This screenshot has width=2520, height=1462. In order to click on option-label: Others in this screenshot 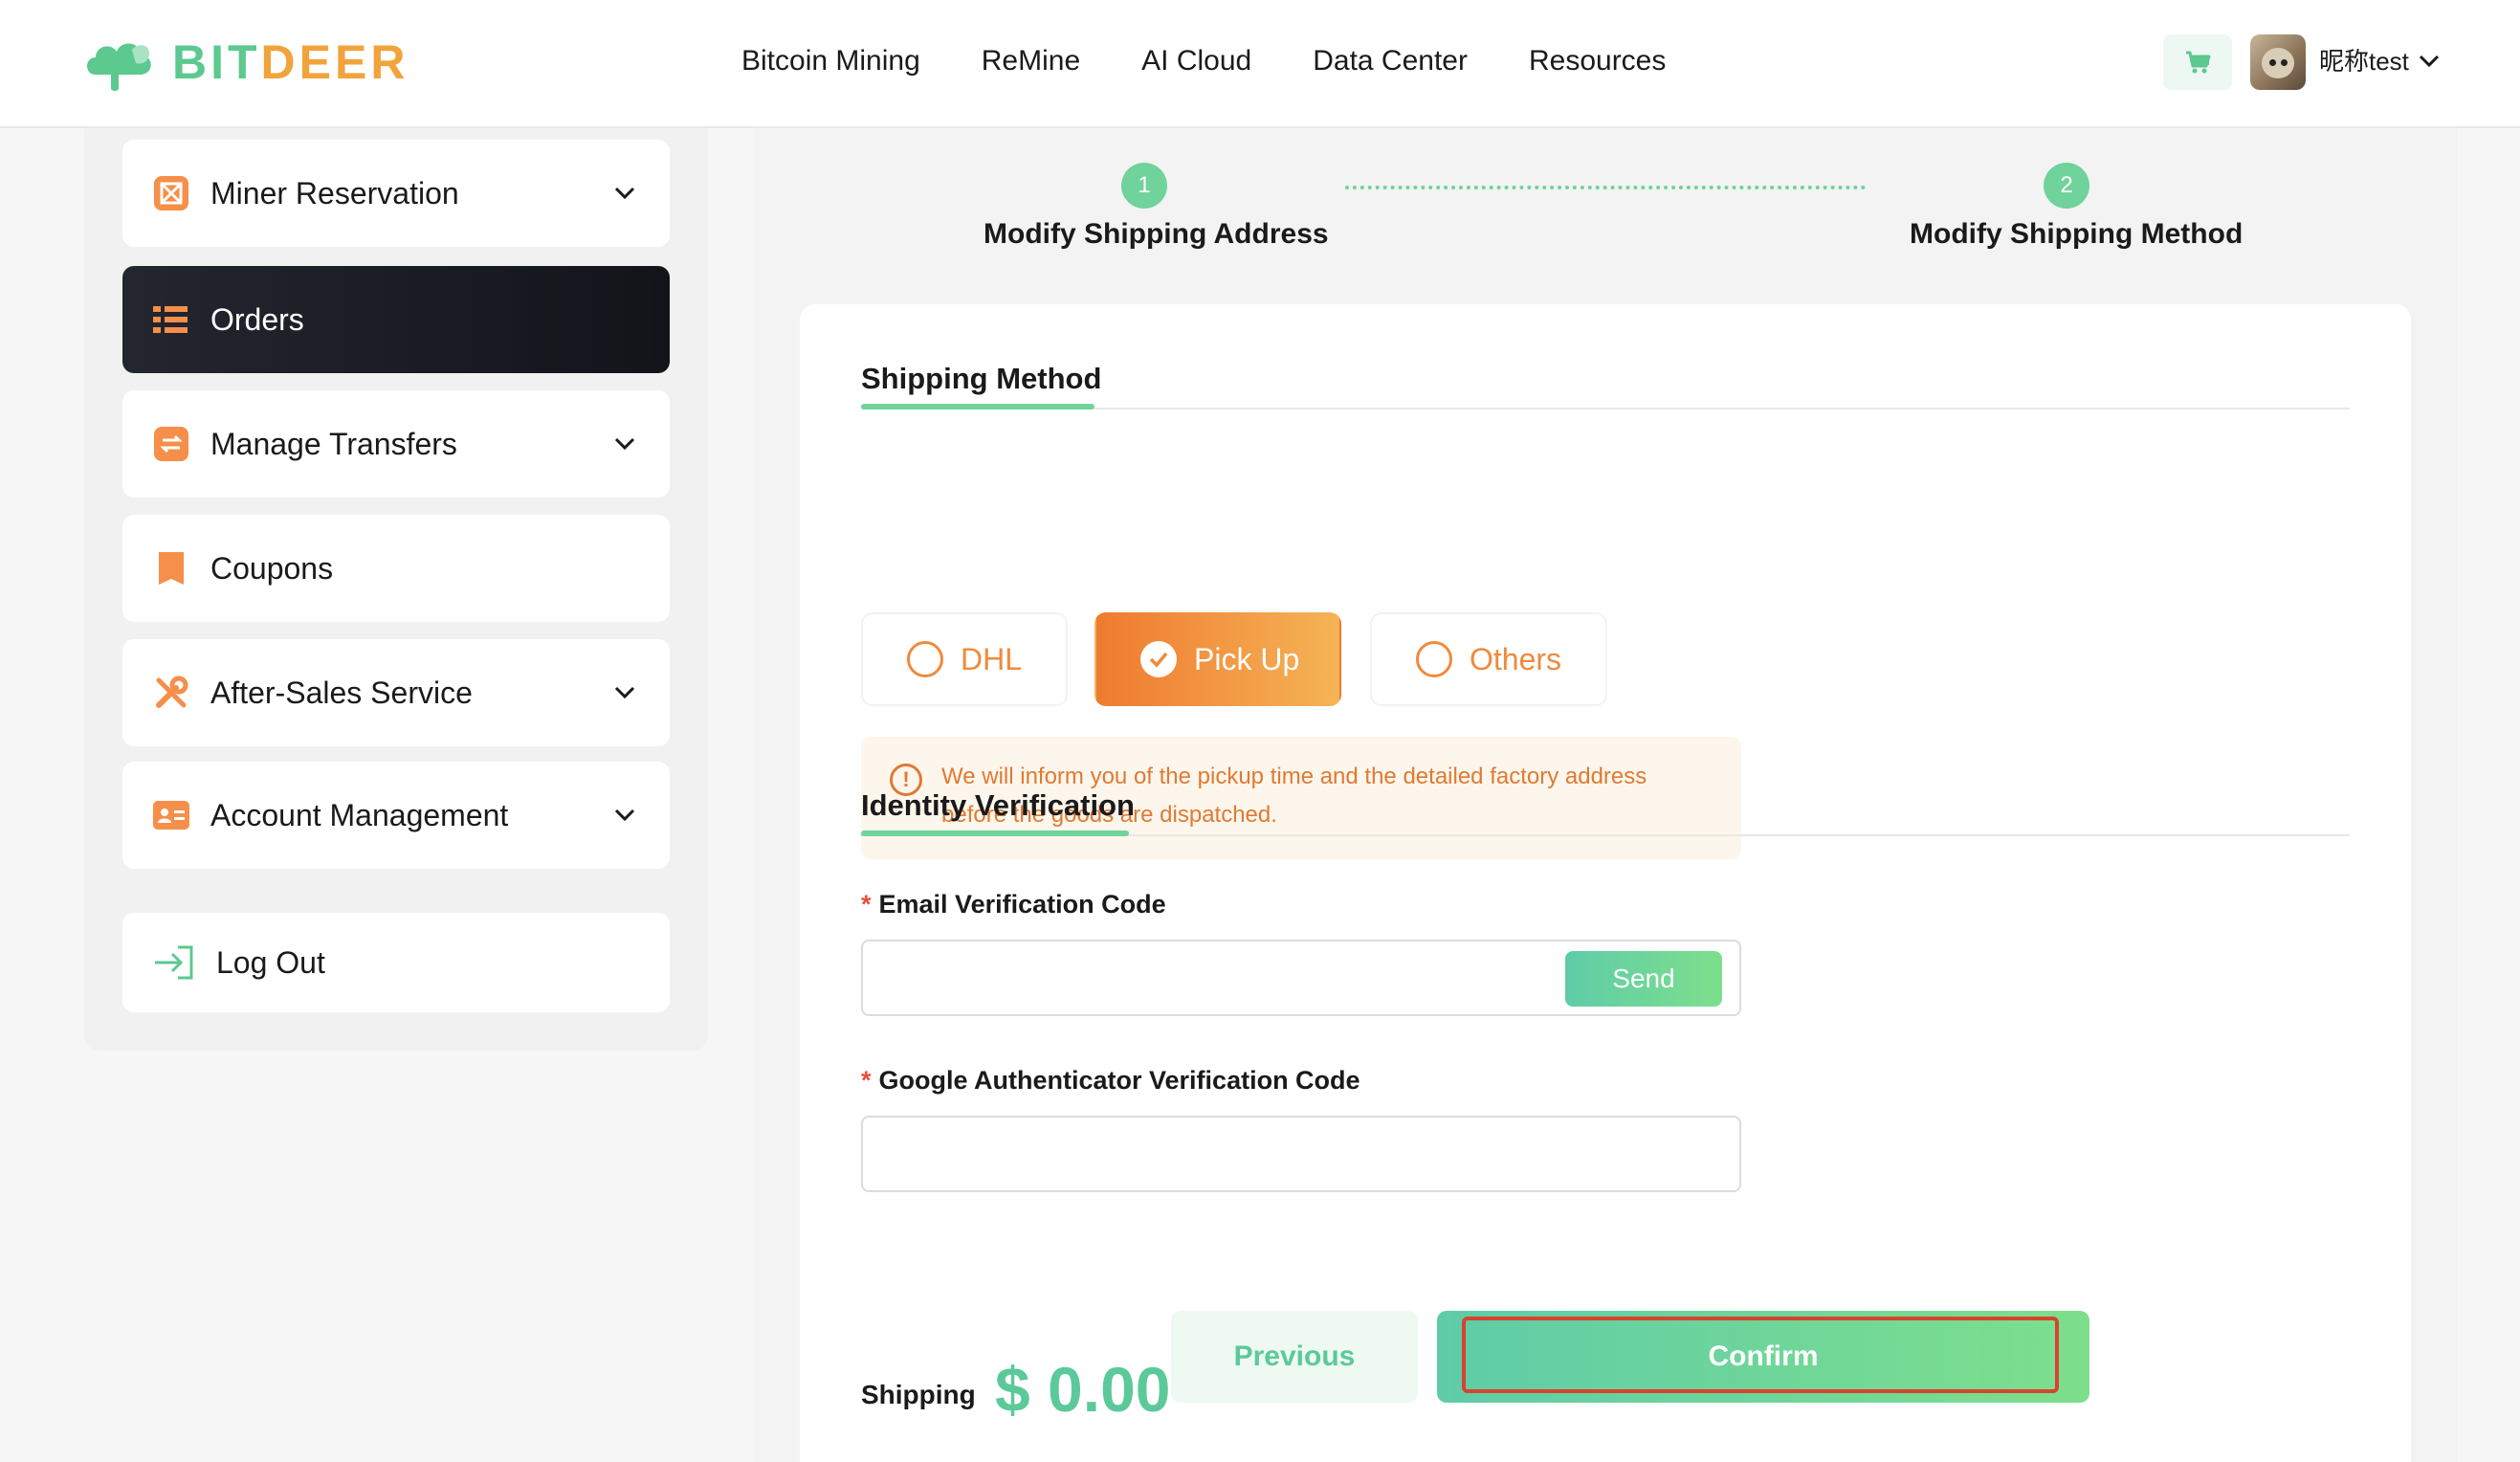, I will do `click(1516, 658)`.